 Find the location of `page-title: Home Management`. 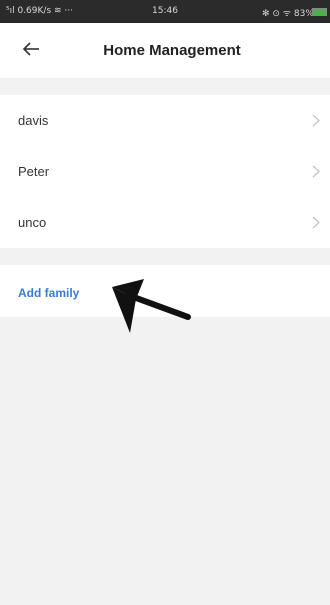

page-title: Home Management is located at coordinates (172, 50).